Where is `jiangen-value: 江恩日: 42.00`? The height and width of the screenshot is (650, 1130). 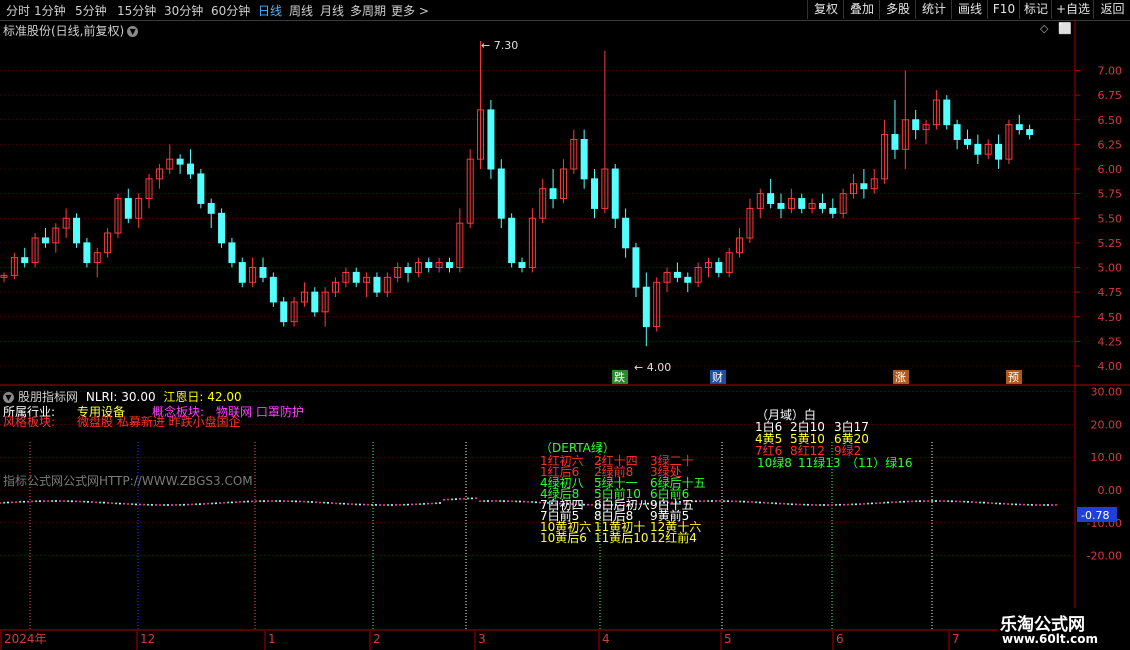
jiangen-value: 江恩日: 42.00 is located at coordinates (202, 397).